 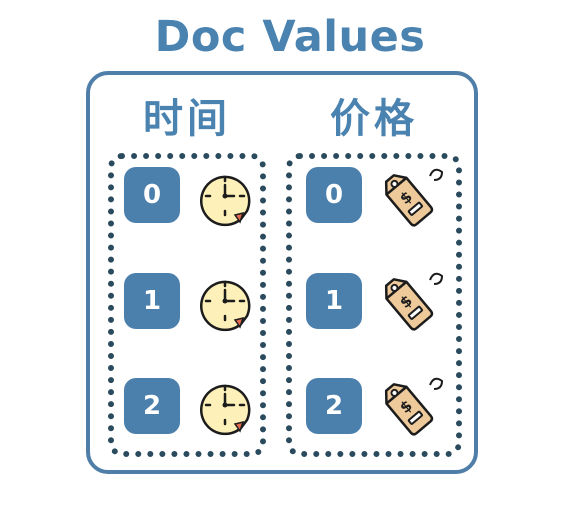 What do you see at coordinates (290, 37) in the screenshot?
I see `diagram-title: Doc Values` at bounding box center [290, 37].